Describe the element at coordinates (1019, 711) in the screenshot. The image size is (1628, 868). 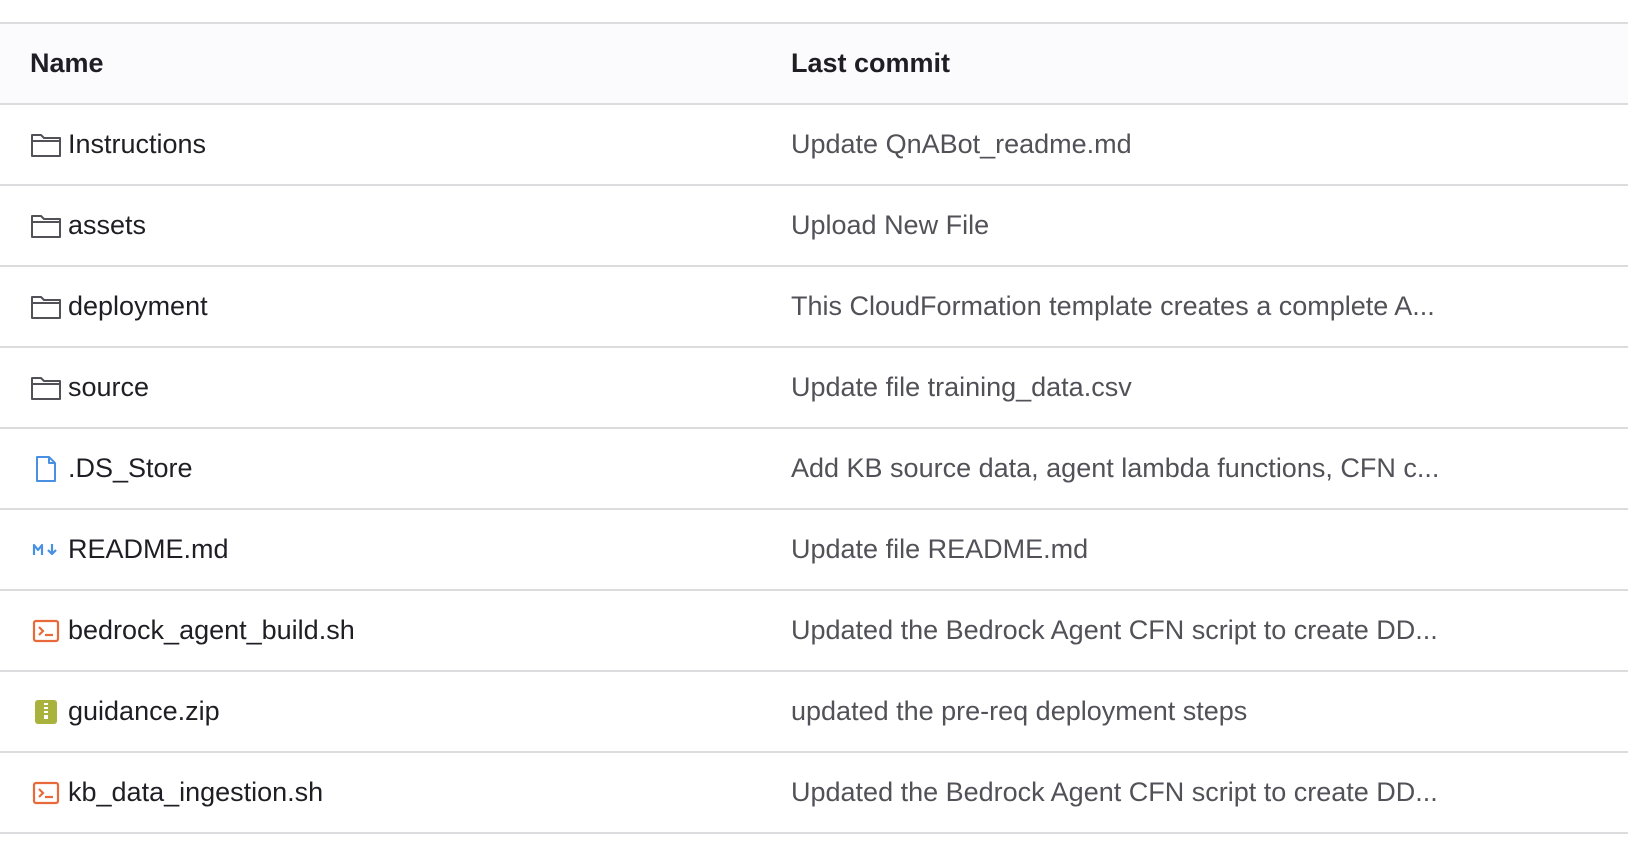
I see `commit-link: updated the pre-req deployment steps` at that location.